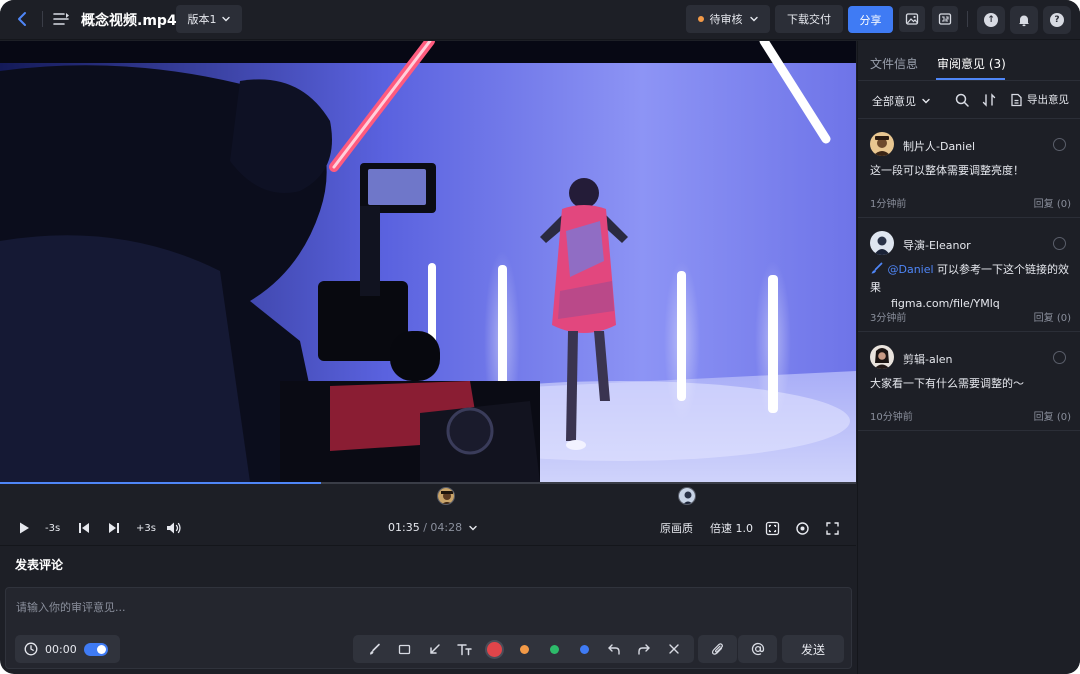 The width and height of the screenshot is (1080, 674). Describe the element at coordinates (832, 528) in the screenshot. I see `fullscreen-icon` at that location.